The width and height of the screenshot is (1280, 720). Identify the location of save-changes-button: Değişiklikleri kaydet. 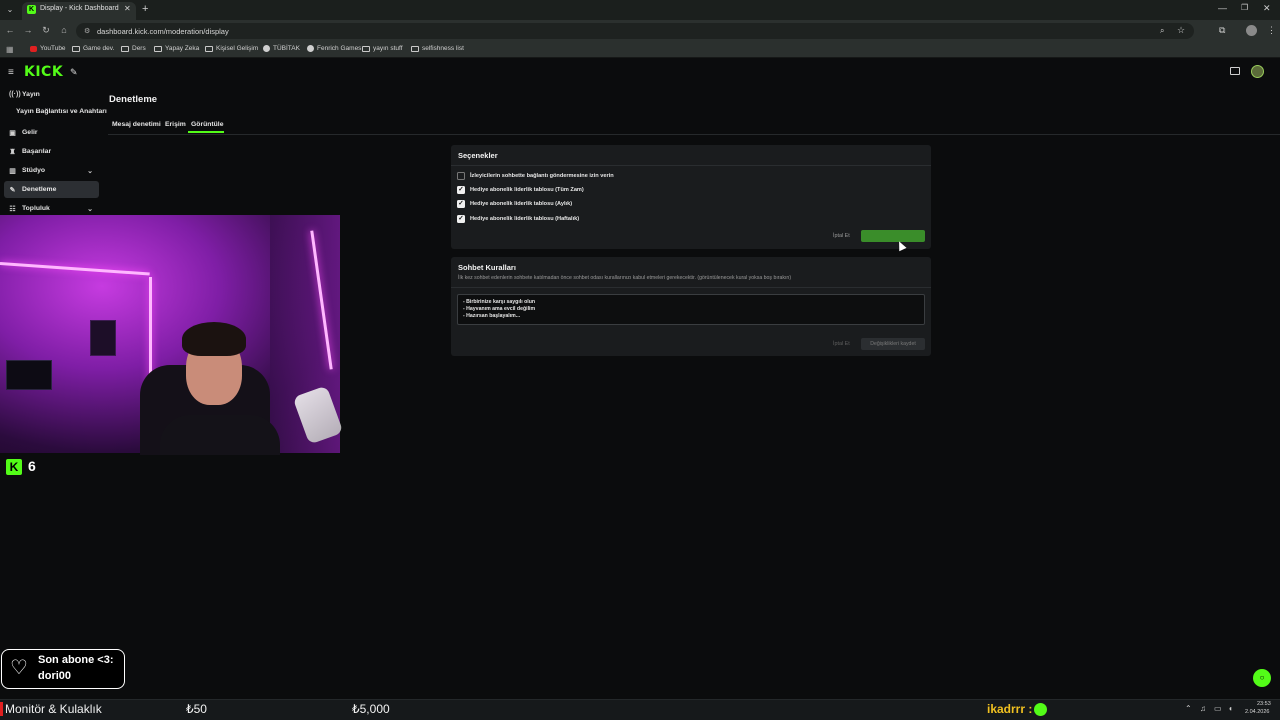
(893, 344).